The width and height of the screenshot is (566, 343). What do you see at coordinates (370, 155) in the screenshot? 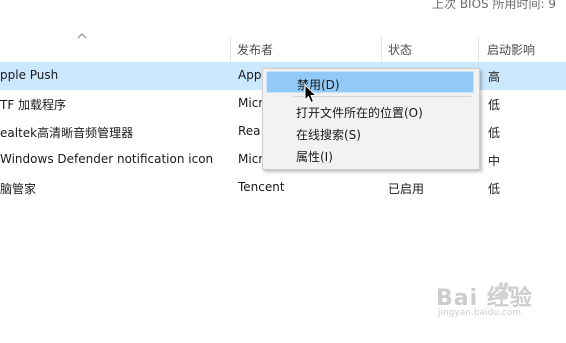
I see `menu-item-properties: 属性(I)` at bounding box center [370, 155].